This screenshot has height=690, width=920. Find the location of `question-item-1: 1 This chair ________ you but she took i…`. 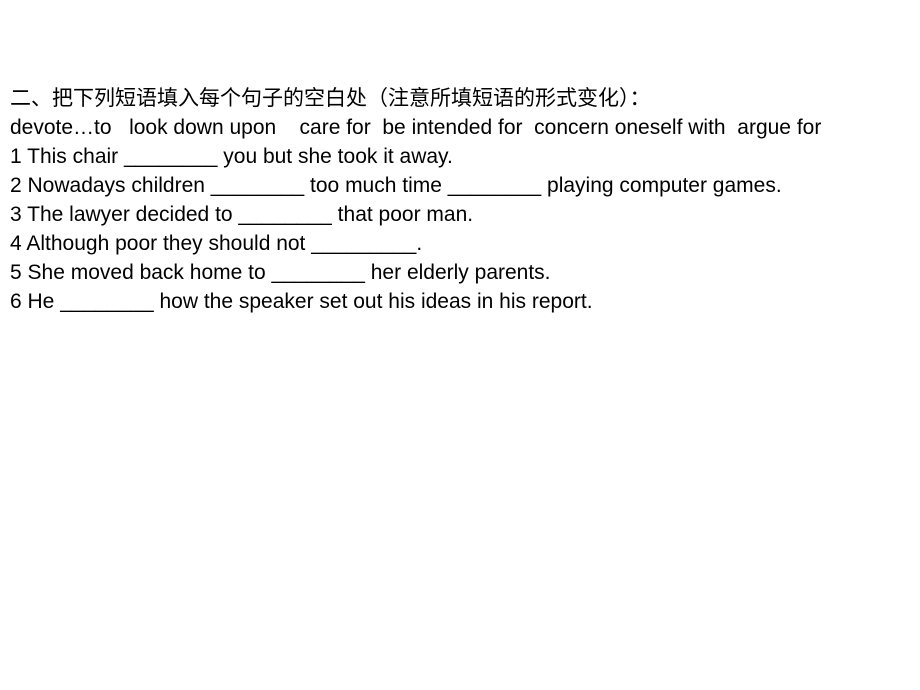

question-item-1: 1 This chair ________ you but she took i… is located at coordinates (231, 156).